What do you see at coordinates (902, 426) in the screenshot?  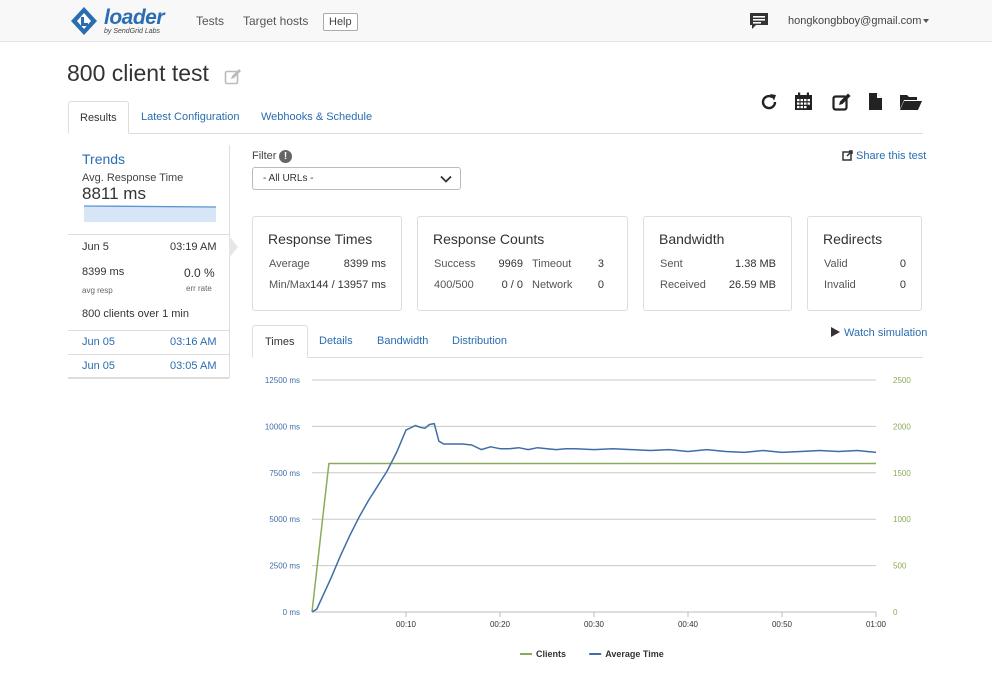 I see `y-right-tick-label: 2000` at bounding box center [902, 426].